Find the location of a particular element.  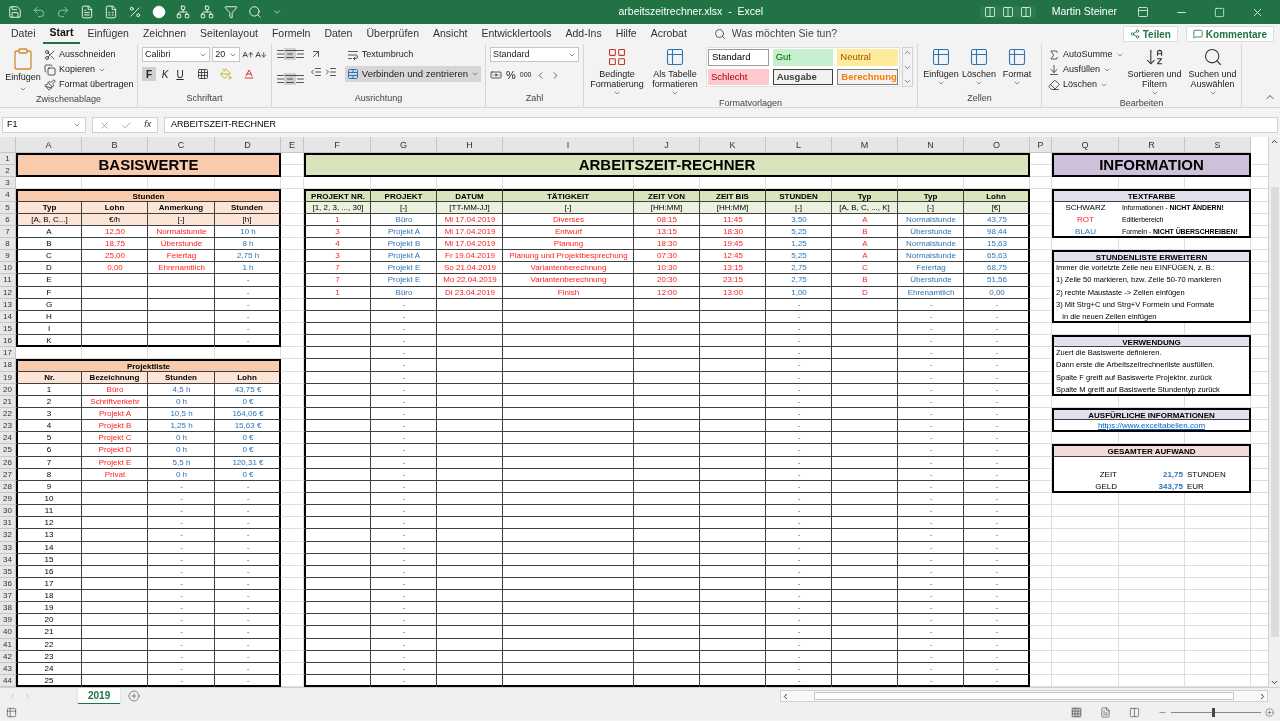

row-header: 25 is located at coordinates (8, 450).